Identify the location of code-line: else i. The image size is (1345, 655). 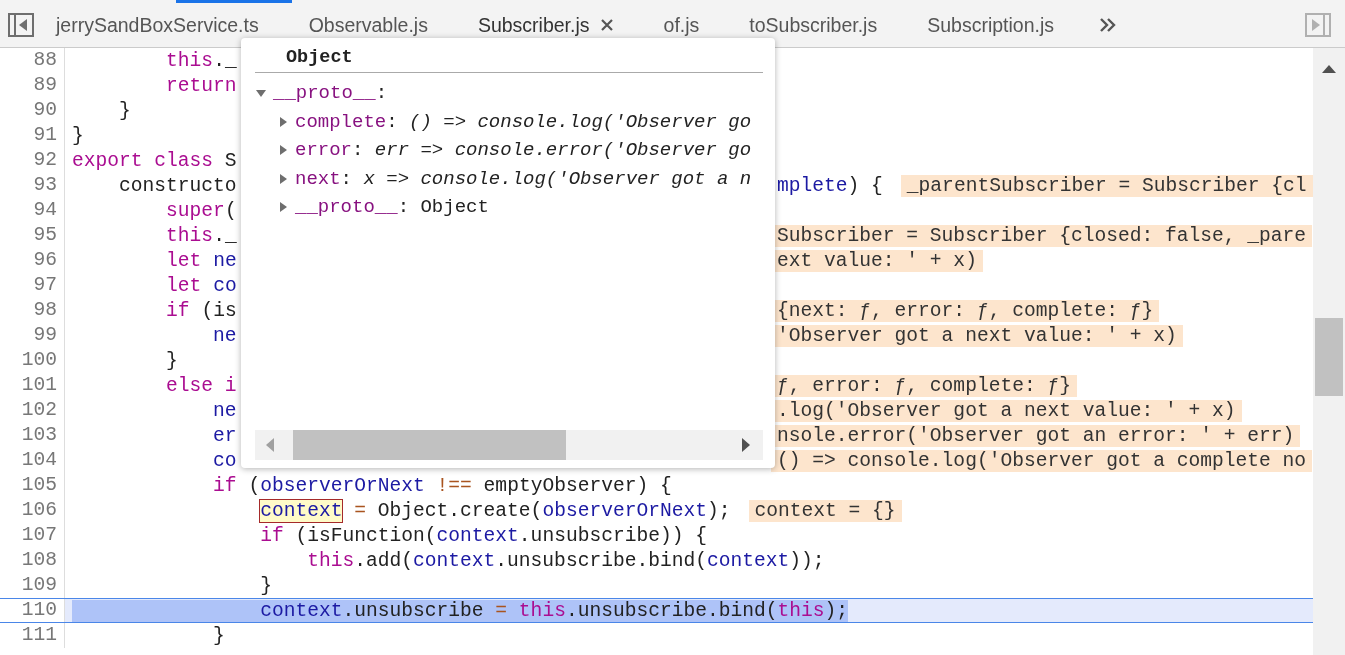
(201, 385).